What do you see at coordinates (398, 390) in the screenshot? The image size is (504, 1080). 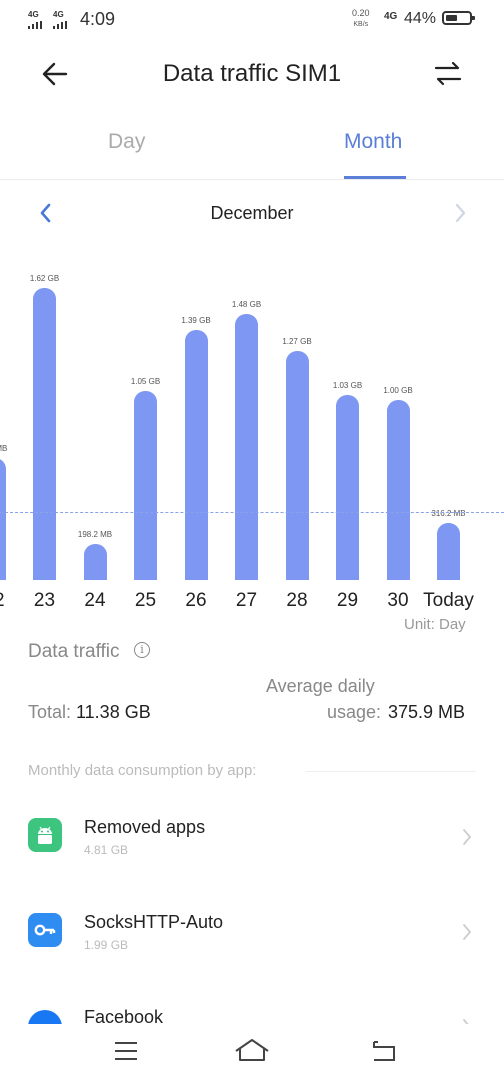 I see `chart-data-label: 1.00 GB` at bounding box center [398, 390].